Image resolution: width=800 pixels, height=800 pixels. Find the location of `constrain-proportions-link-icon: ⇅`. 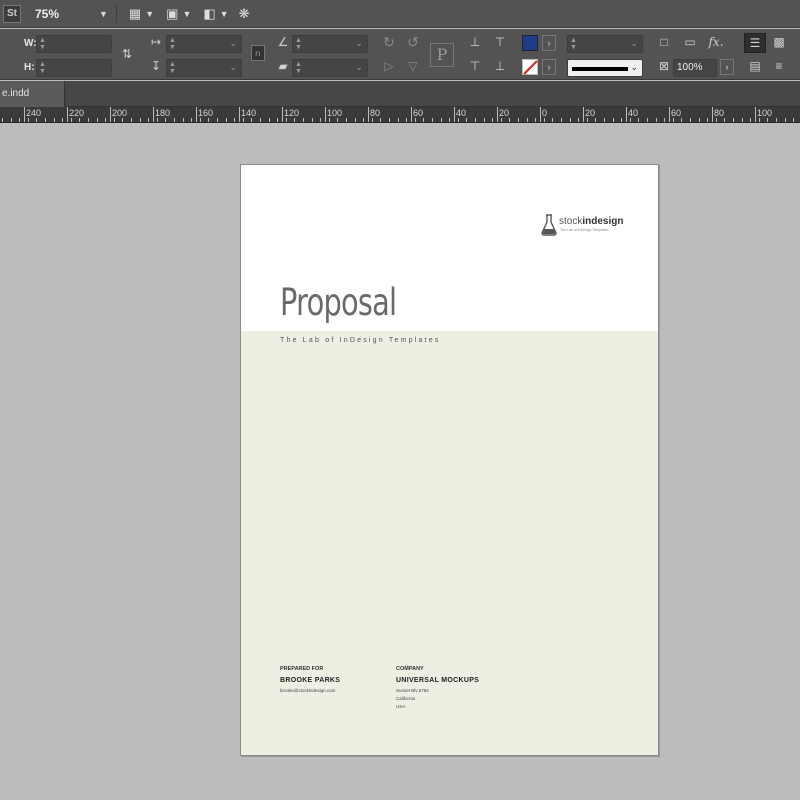

constrain-proportions-link-icon: ⇅ is located at coordinates (127, 54).